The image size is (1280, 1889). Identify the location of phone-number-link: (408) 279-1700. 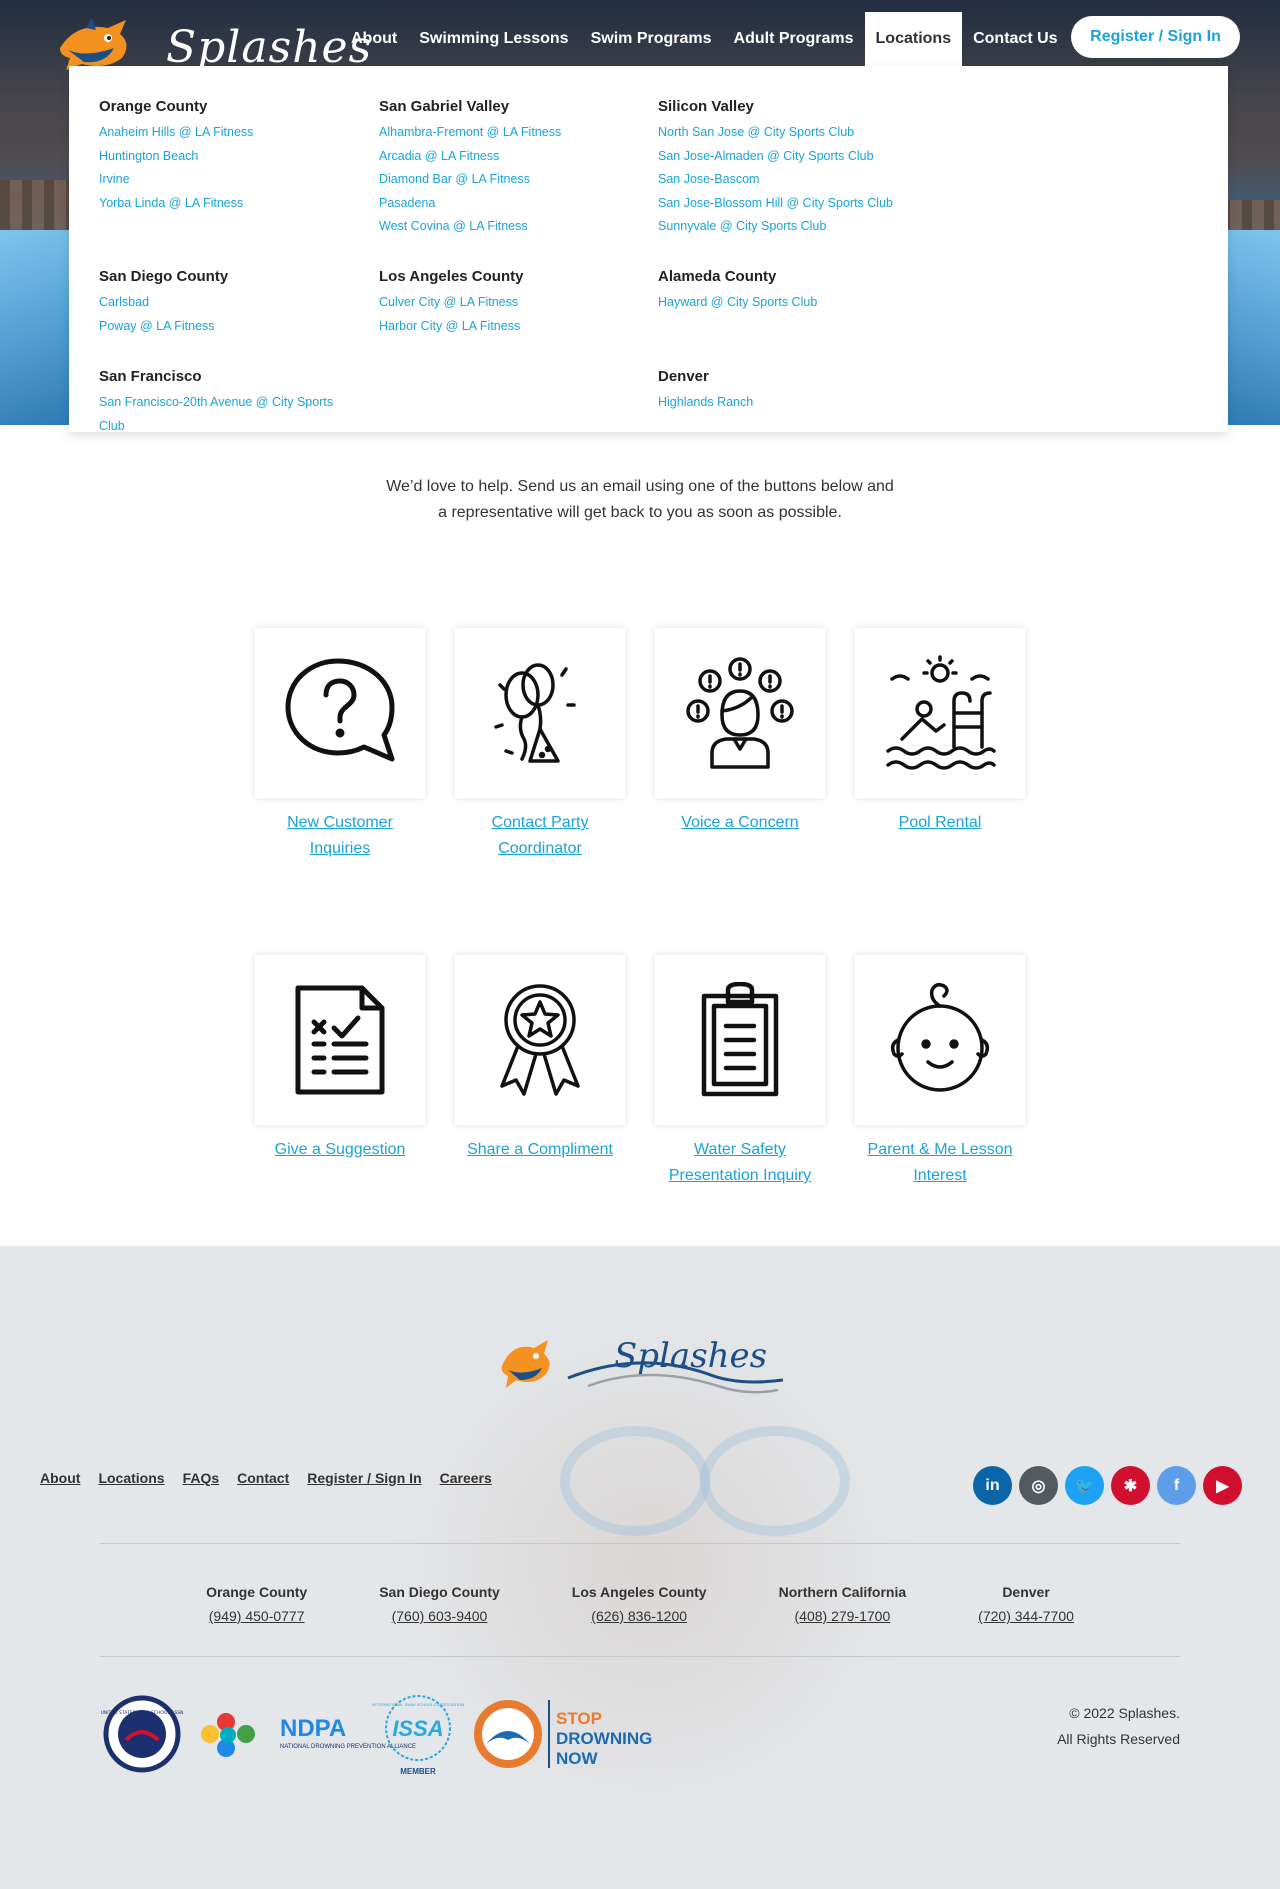
(843, 1616).